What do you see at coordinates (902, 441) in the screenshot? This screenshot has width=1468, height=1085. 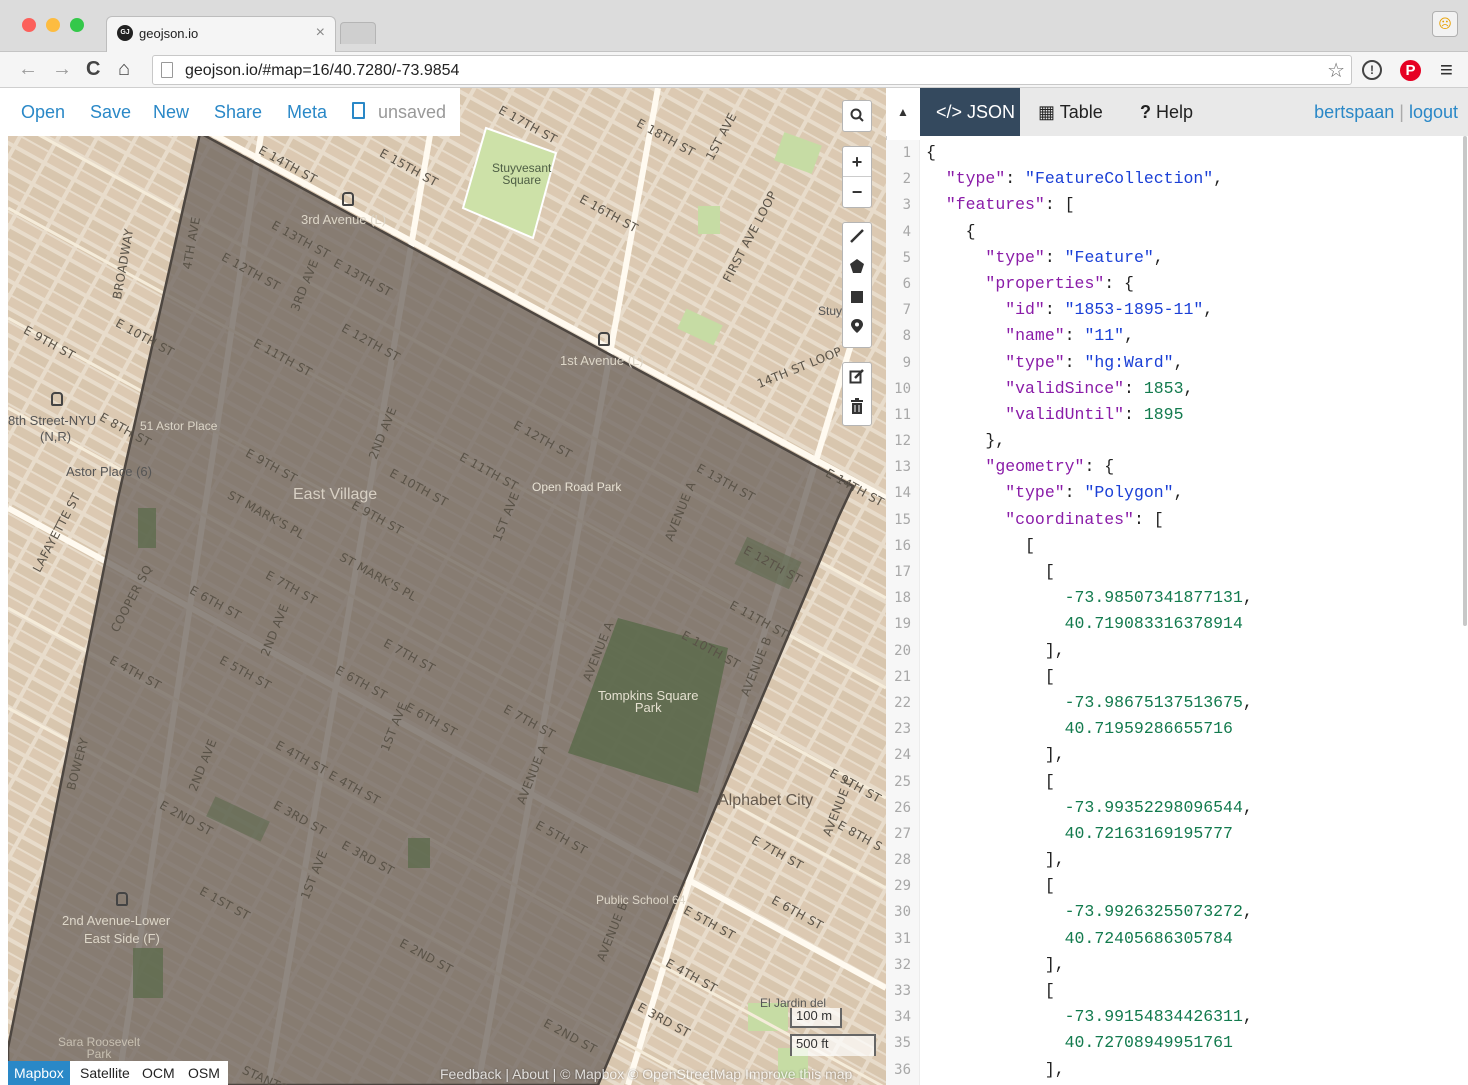 I see `line-number: 12` at bounding box center [902, 441].